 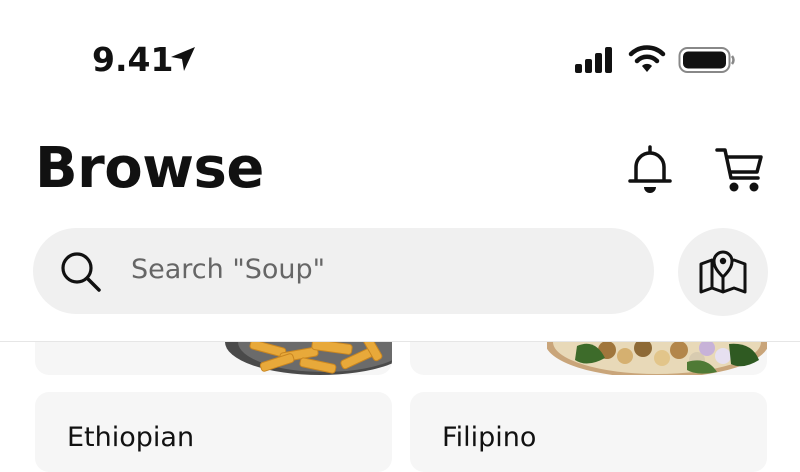 I want to click on location-arrow-icon, so click(x=183, y=59).